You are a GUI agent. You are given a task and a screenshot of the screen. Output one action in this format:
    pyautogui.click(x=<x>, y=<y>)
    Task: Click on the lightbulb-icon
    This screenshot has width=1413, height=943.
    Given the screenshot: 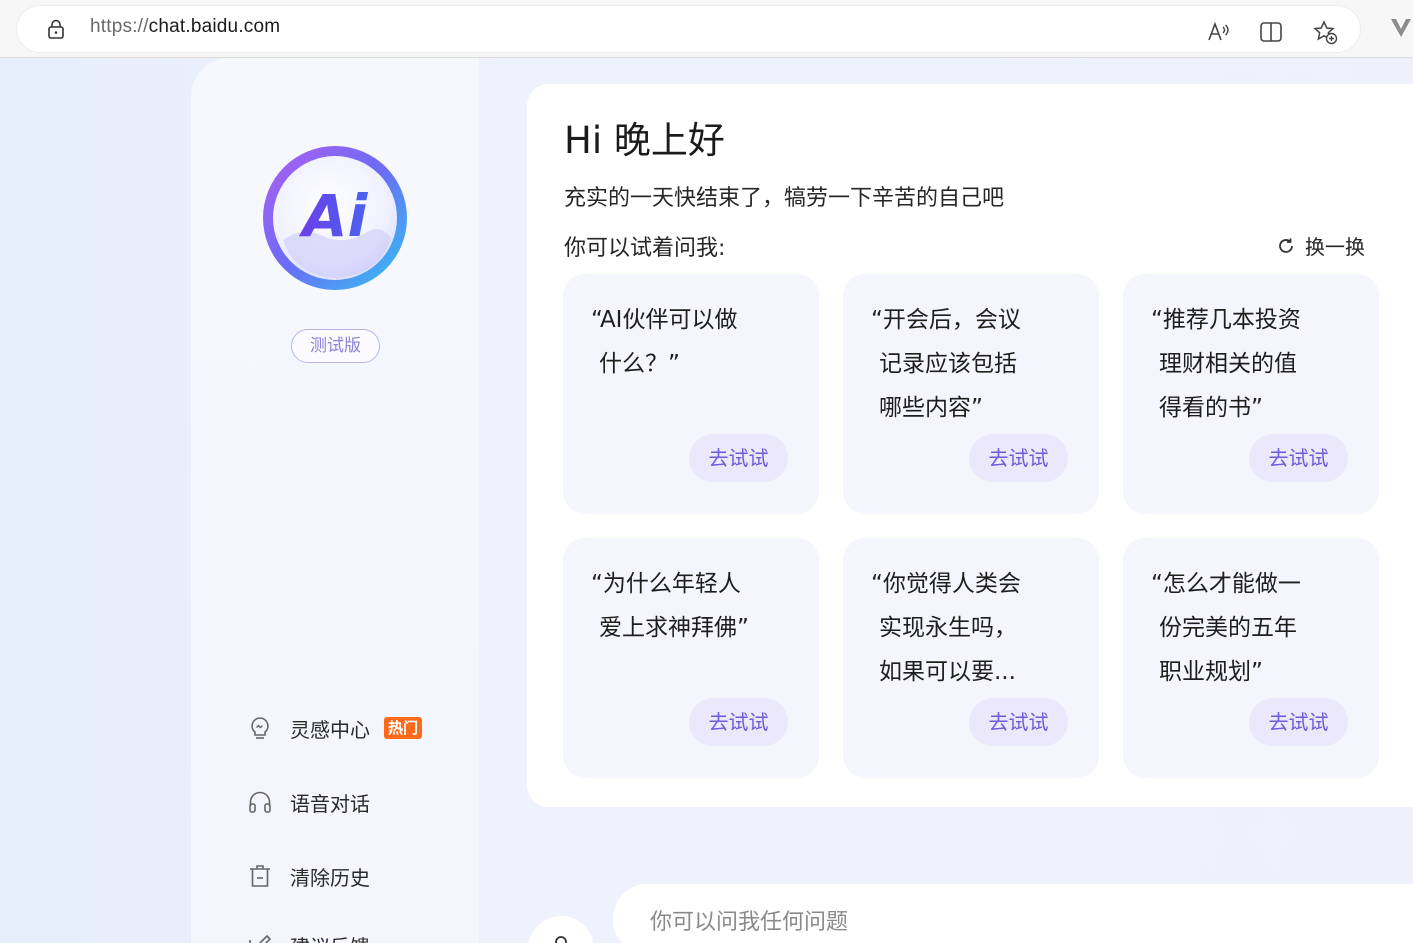 What is the action you would take?
    pyautogui.click(x=260, y=728)
    